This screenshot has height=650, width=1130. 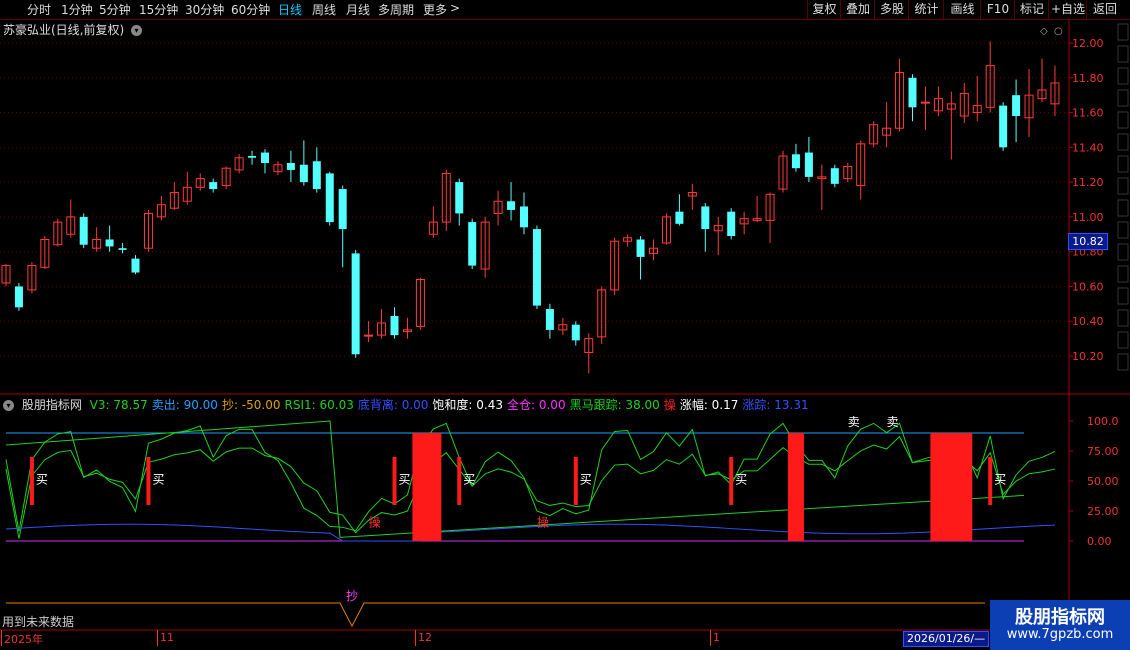 What do you see at coordinates (467, 405) in the screenshot?
I see `indicator-value-5: 饱和度: 0.43` at bounding box center [467, 405].